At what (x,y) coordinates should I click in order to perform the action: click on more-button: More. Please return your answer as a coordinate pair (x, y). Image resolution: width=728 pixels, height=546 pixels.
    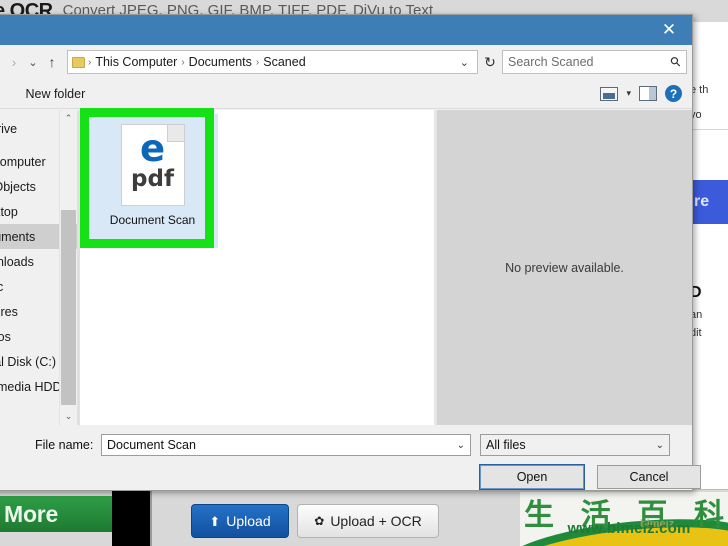
    Looking at the image, I should click on (56, 514).